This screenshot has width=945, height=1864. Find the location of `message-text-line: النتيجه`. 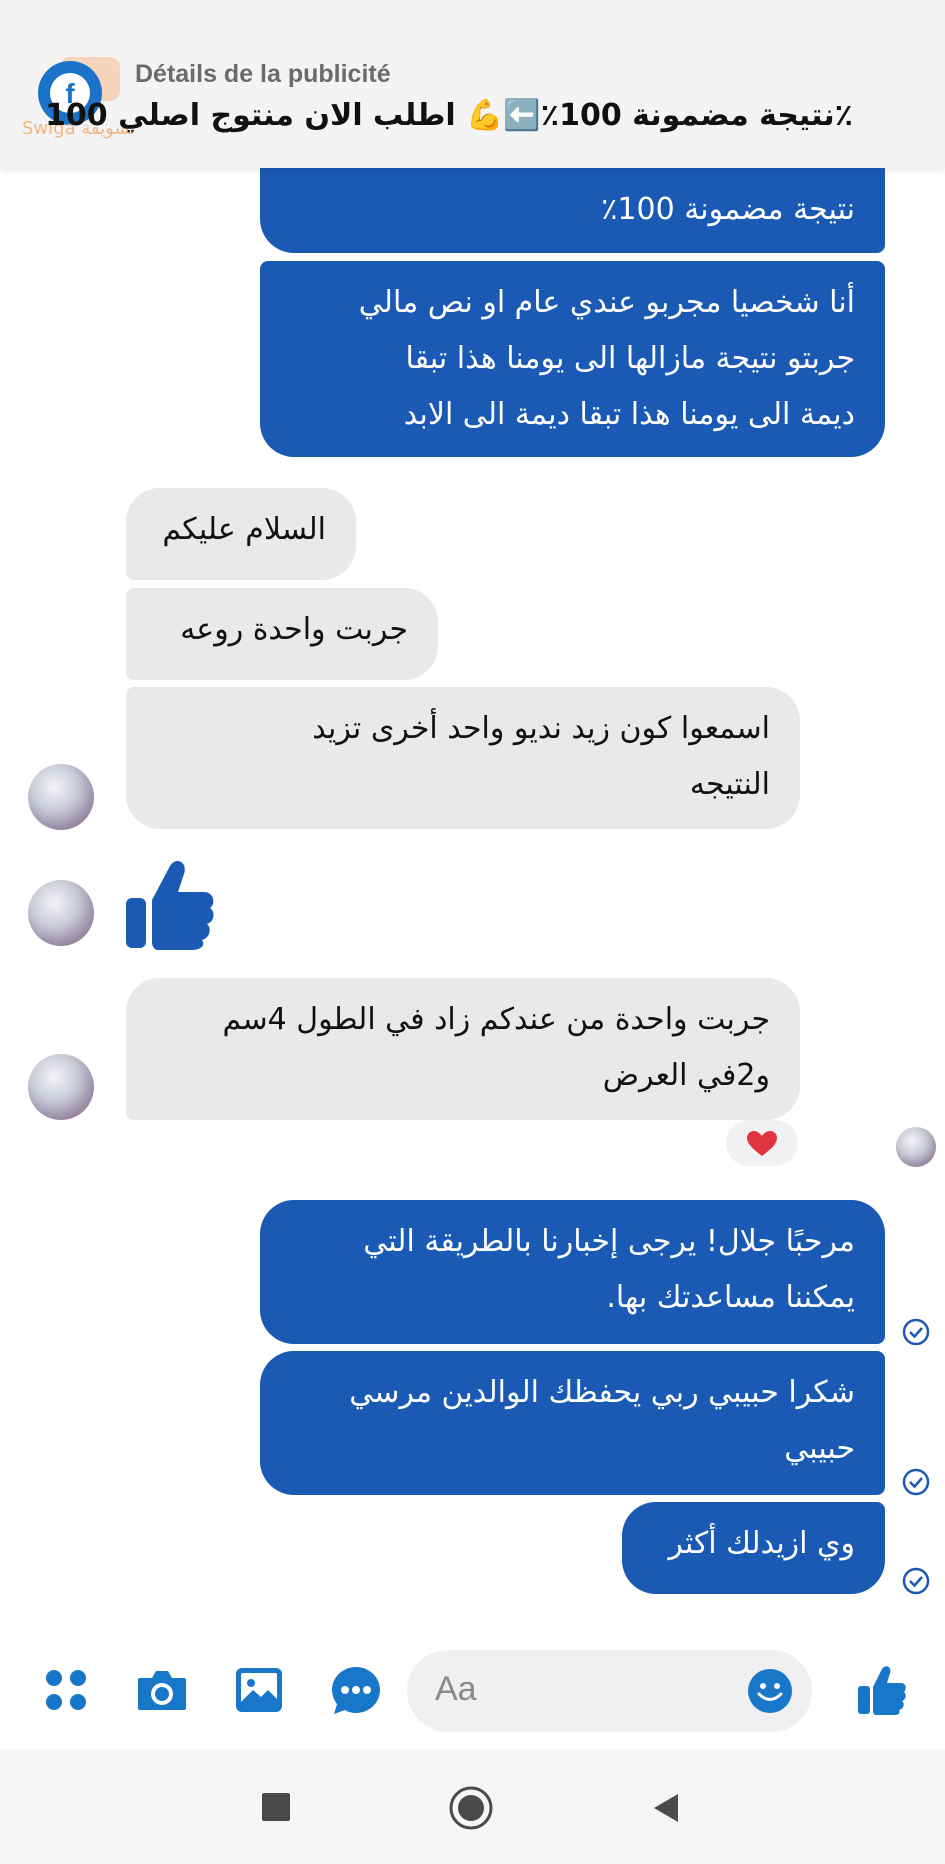

message-text-line: النتيجه is located at coordinates (729, 784).